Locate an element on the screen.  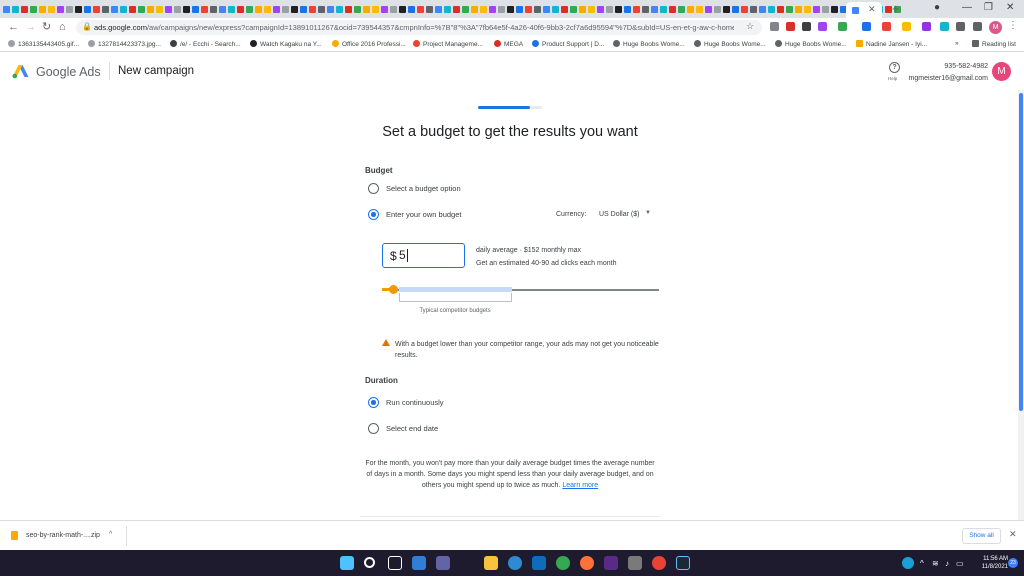
tray-overflow-icon: ^ is located at coordinates (922, 563).